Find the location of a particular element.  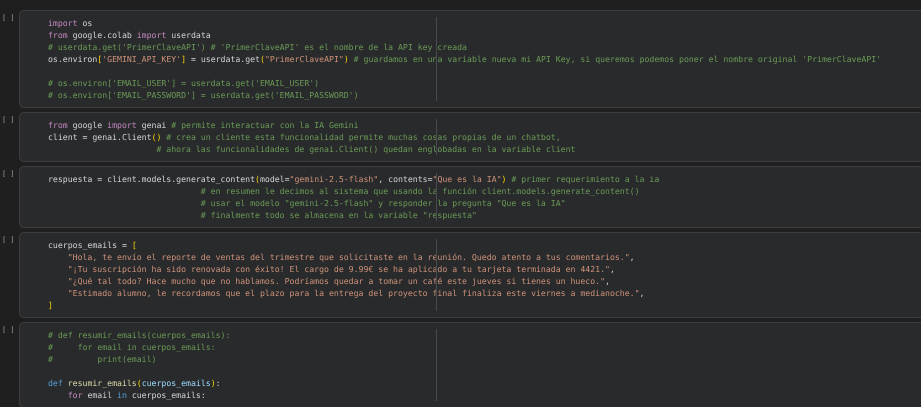

code-line: for email in cuerpos_emails: is located at coordinates (136, 395).